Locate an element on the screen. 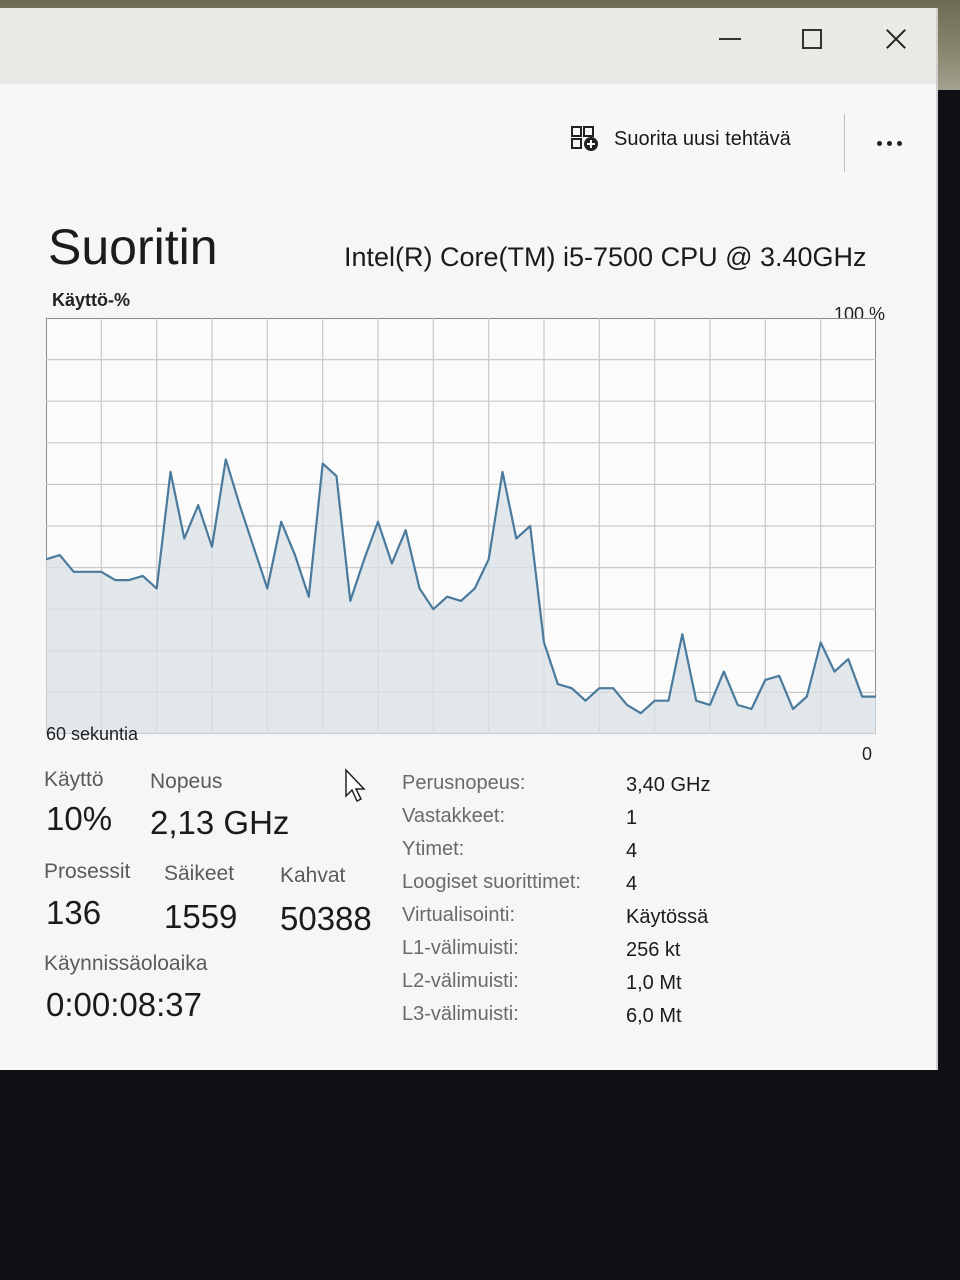  cpu-info-row: Virtualisointi: Käytössä is located at coordinates (642, 920).